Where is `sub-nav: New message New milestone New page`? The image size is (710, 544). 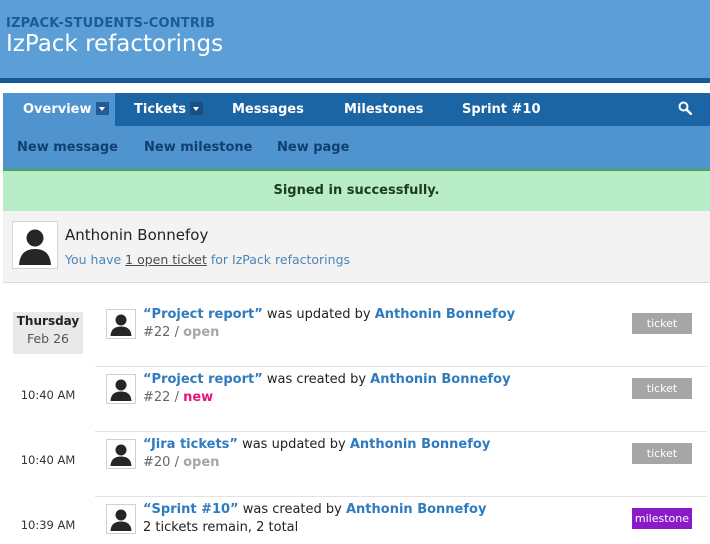 sub-nav: New message New milestone New page is located at coordinates (356, 148).